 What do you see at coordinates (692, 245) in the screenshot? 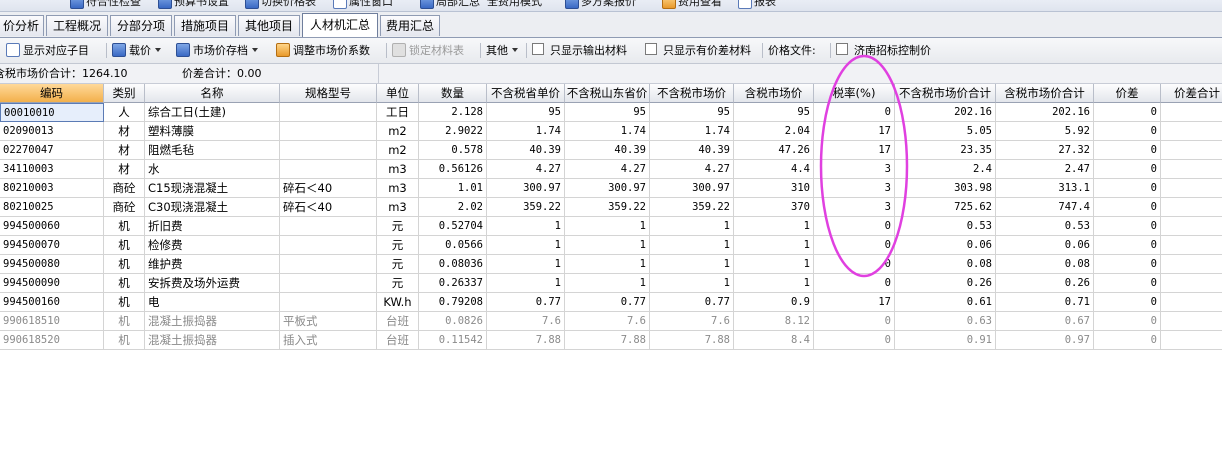
I see `cell-price-ex-tax-market: 1` at bounding box center [692, 245].